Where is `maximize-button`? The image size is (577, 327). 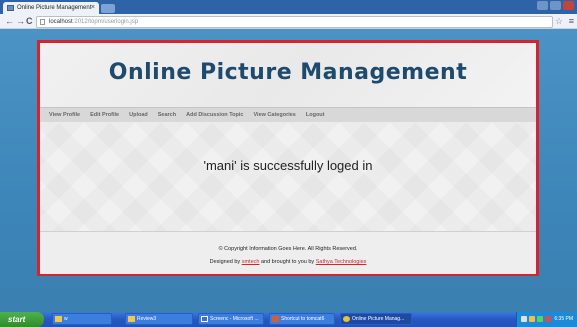
maximize-button is located at coordinates (555, 5).